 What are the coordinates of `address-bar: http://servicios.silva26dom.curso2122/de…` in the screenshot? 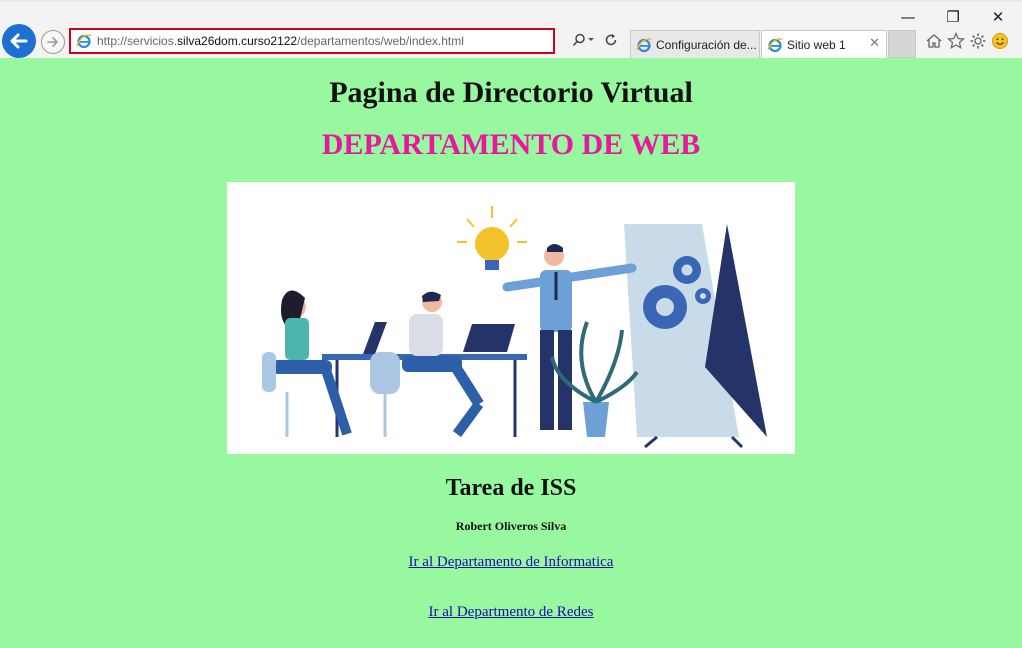 It's located at (312, 41).